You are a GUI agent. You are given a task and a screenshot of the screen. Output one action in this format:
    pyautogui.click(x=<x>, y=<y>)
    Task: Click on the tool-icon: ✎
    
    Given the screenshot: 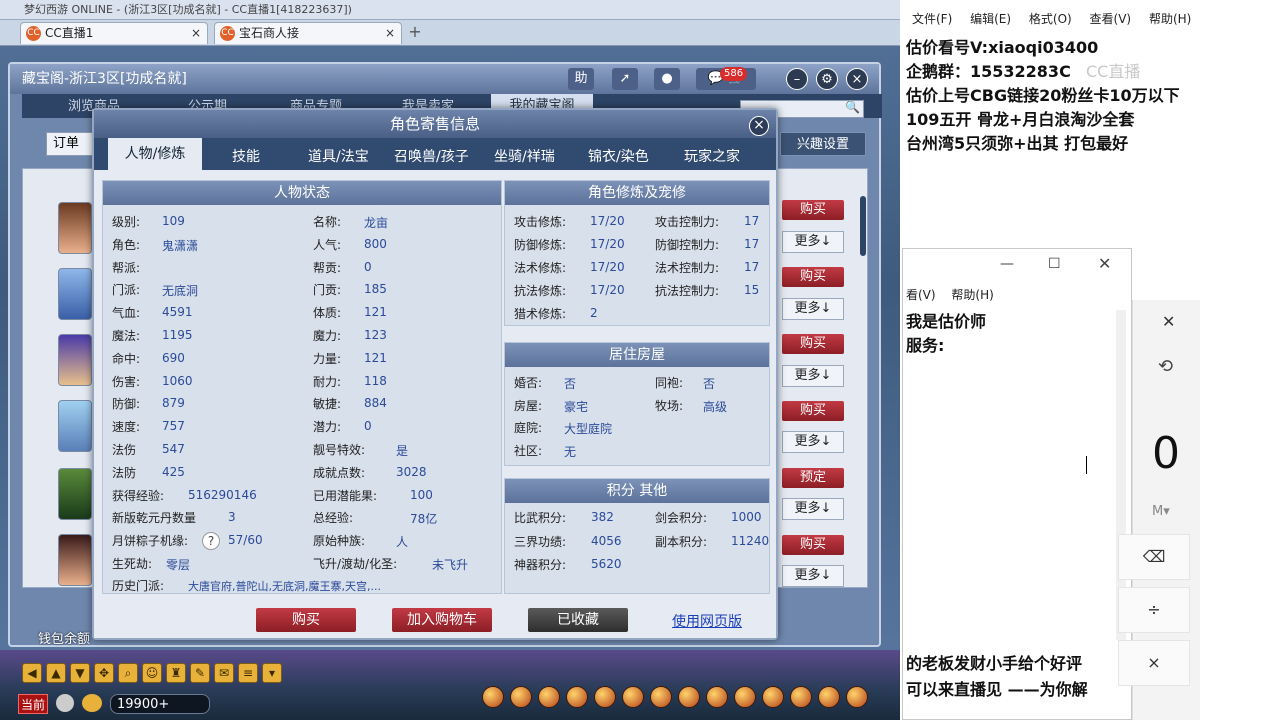 What is the action you would take?
    pyautogui.click(x=200, y=673)
    